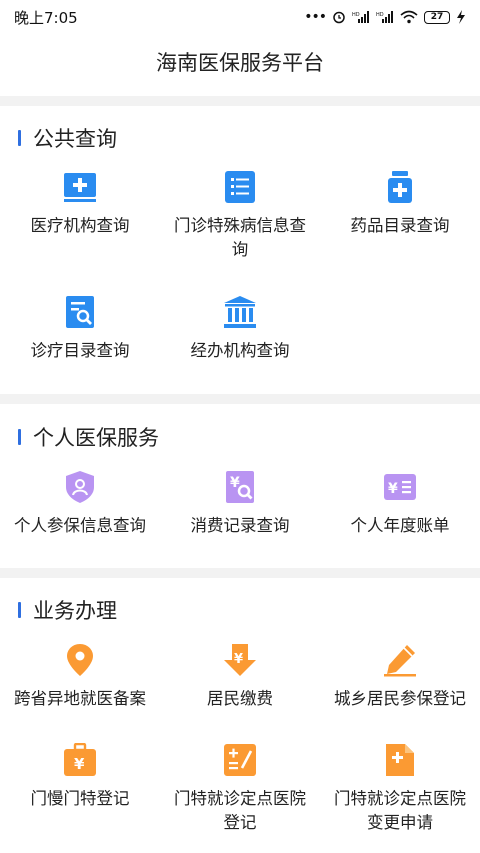  Describe the element at coordinates (240, 487) in the screenshot. I see `yuan-search-icon: ¥` at that location.